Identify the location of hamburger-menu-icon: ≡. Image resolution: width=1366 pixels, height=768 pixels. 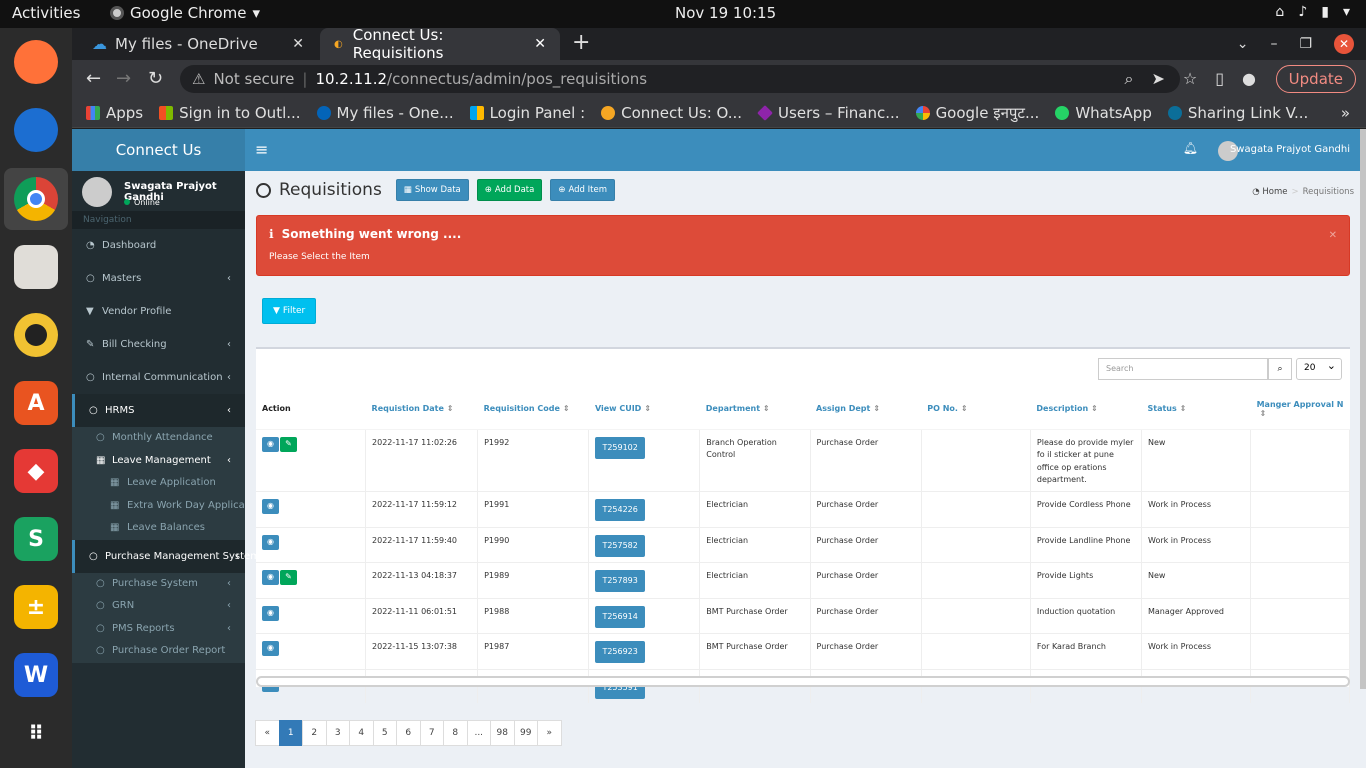
(261, 149).